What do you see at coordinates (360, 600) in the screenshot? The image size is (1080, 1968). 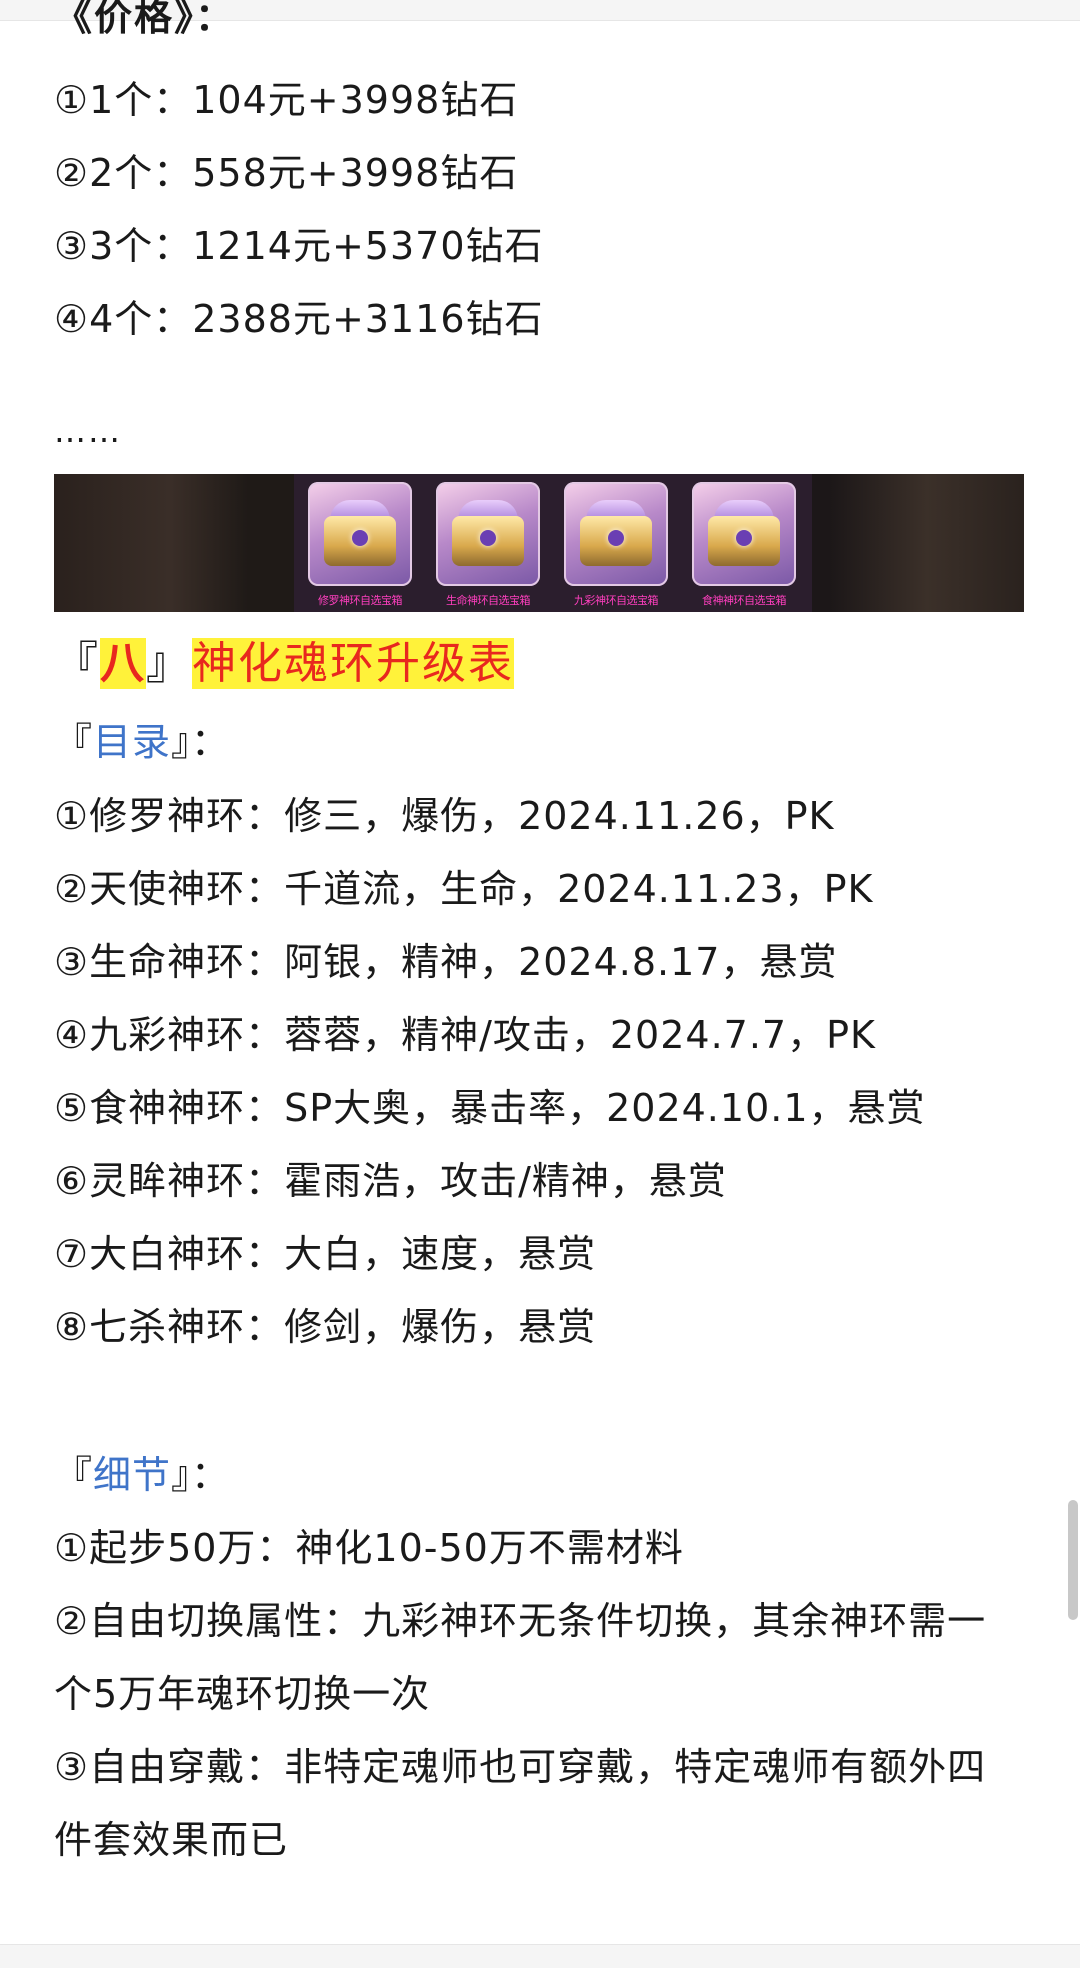 I see `chest-label: 修罗神环自选宝箱` at bounding box center [360, 600].